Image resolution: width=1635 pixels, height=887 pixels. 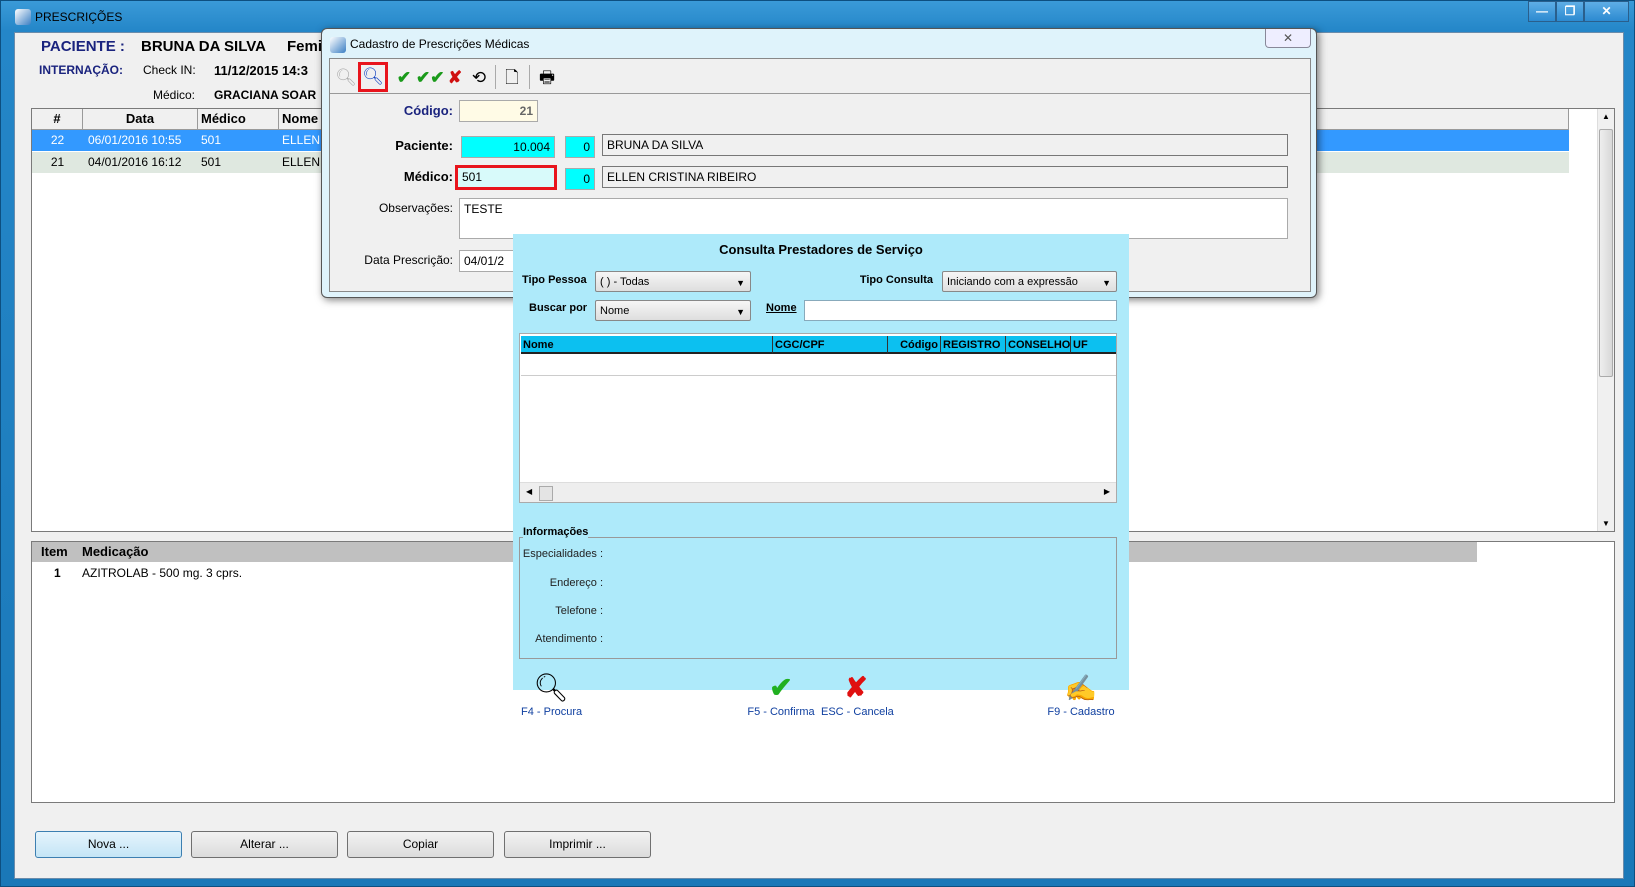 What do you see at coordinates (430, 78) in the screenshot?
I see `confirm-all-icon: ✔✔` at bounding box center [430, 78].